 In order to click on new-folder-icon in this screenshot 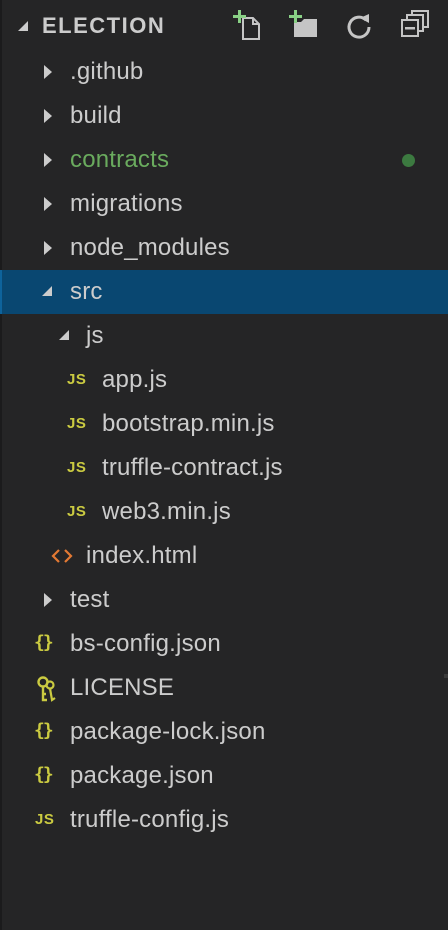, I will do `click(303, 23)`.